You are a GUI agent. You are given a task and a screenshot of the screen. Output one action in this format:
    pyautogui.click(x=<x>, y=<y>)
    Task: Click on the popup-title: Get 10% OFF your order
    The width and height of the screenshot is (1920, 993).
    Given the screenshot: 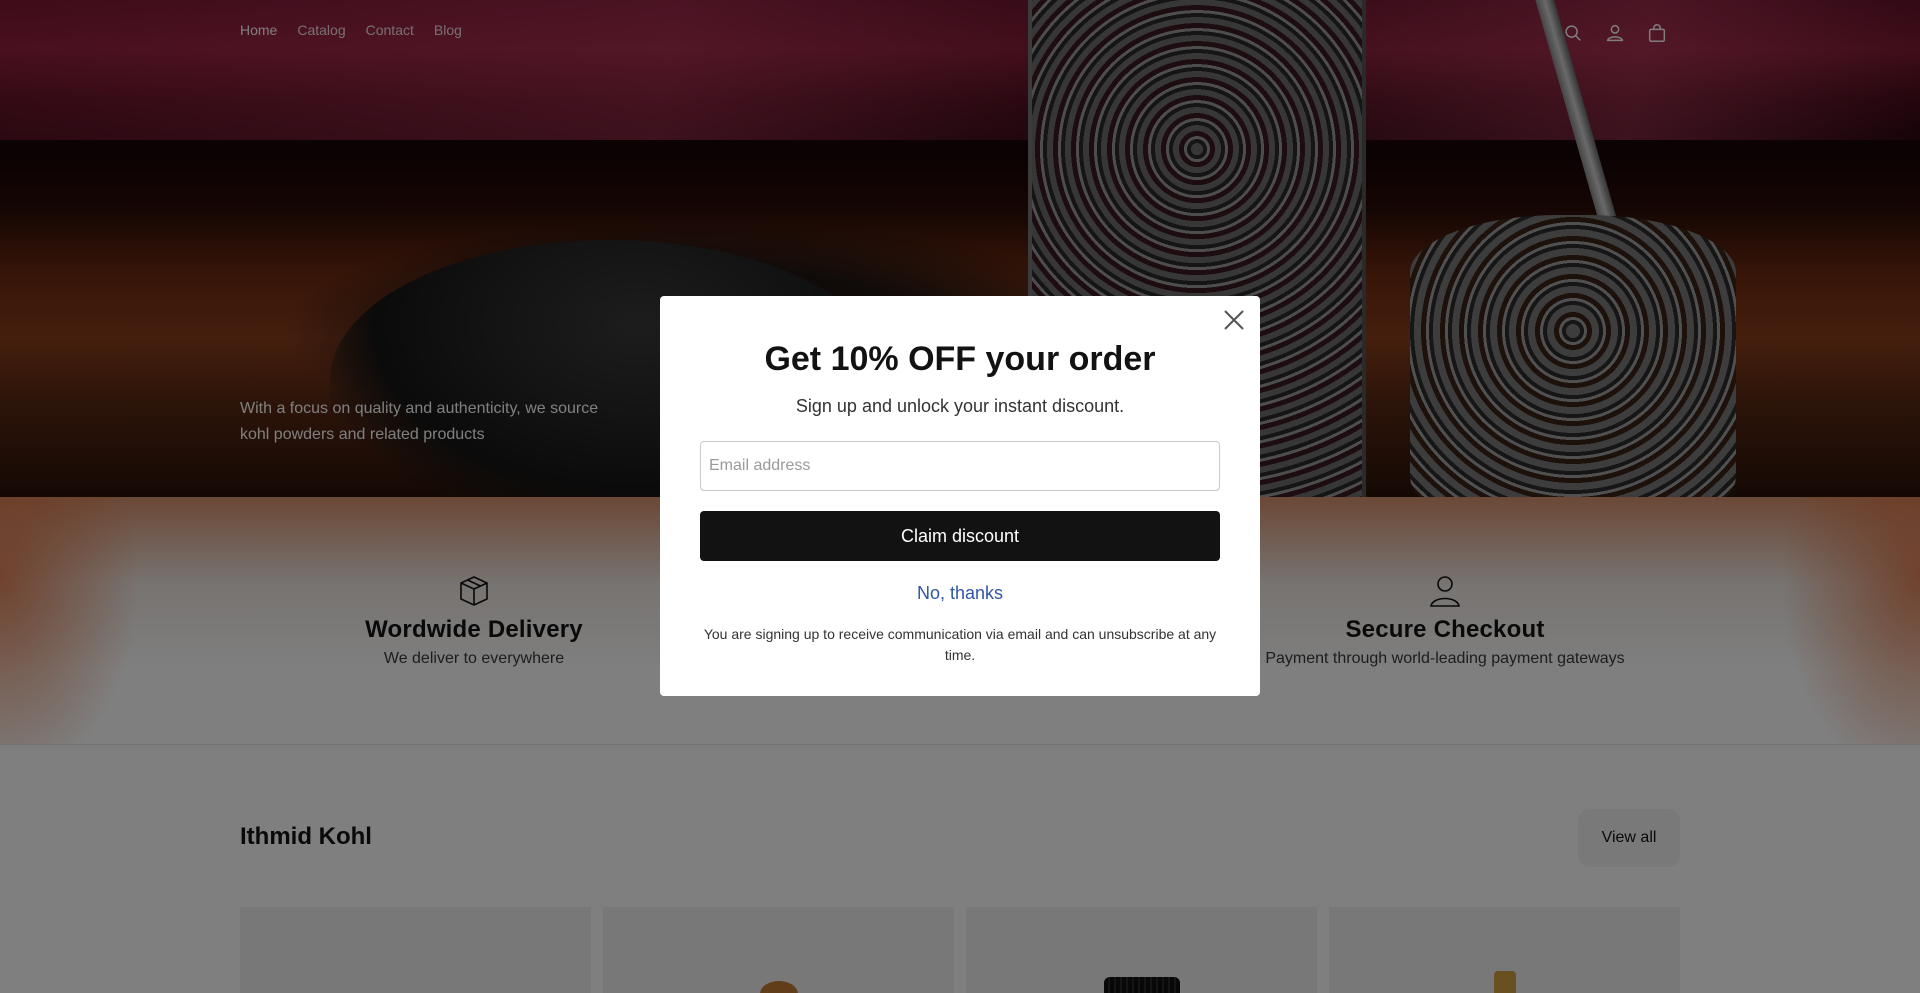 What is the action you would take?
    pyautogui.click(x=960, y=359)
    